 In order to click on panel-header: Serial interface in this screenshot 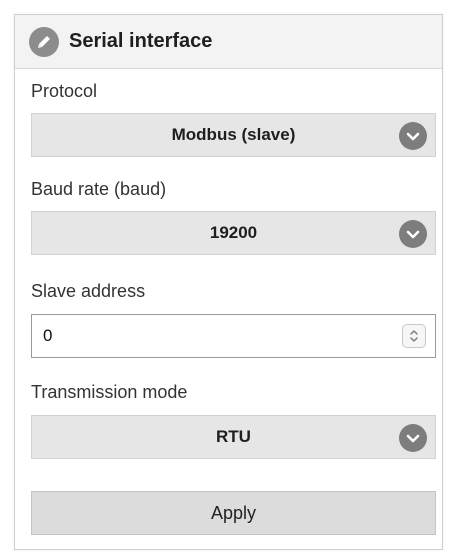, I will do `click(228, 42)`.